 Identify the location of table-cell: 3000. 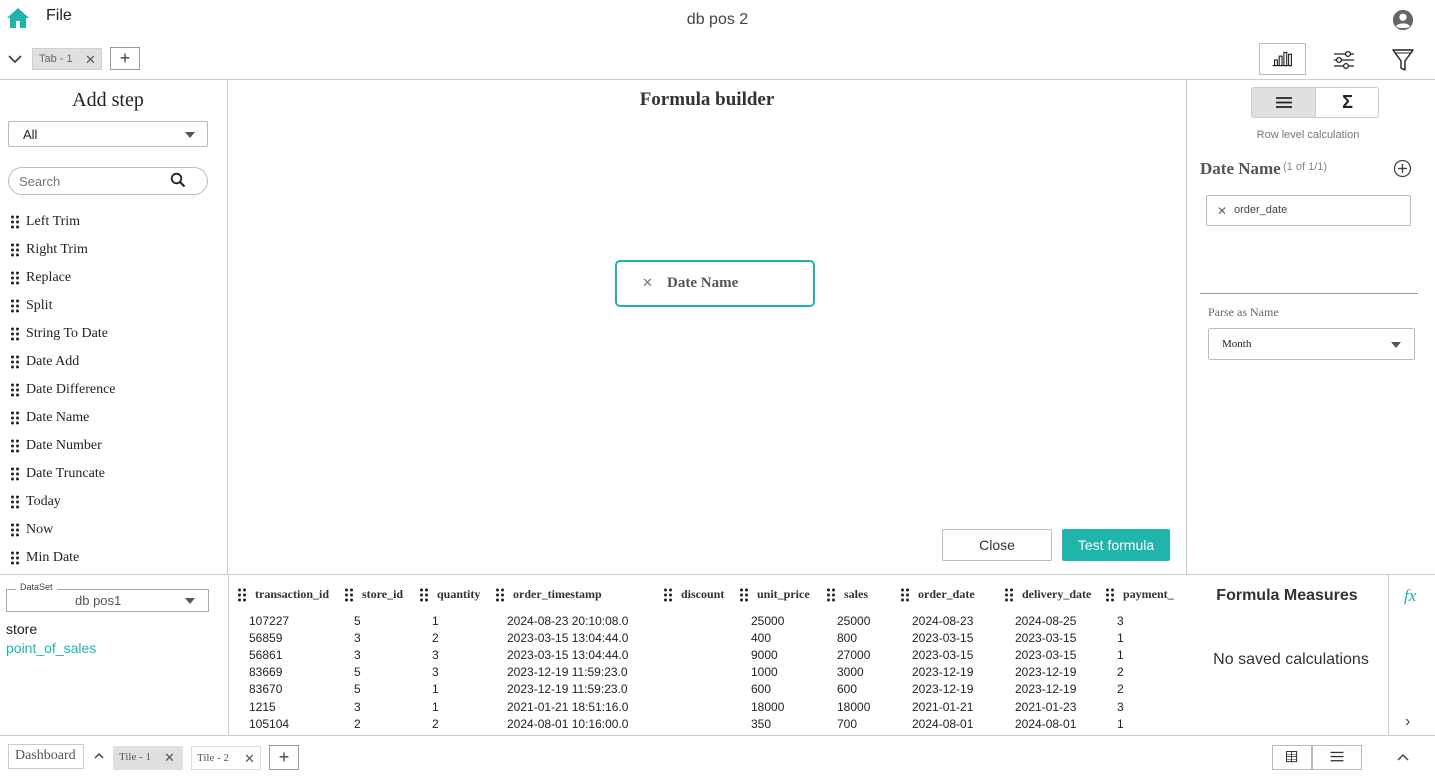
(850, 672).